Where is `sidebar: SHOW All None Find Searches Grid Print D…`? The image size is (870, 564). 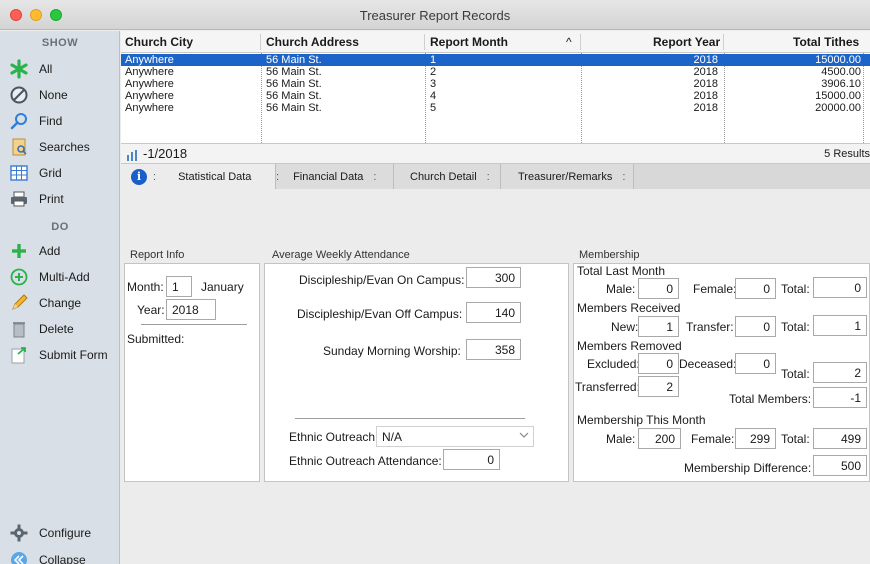
sidebar: SHOW All None Find Searches Grid Print D… is located at coordinates (60, 297).